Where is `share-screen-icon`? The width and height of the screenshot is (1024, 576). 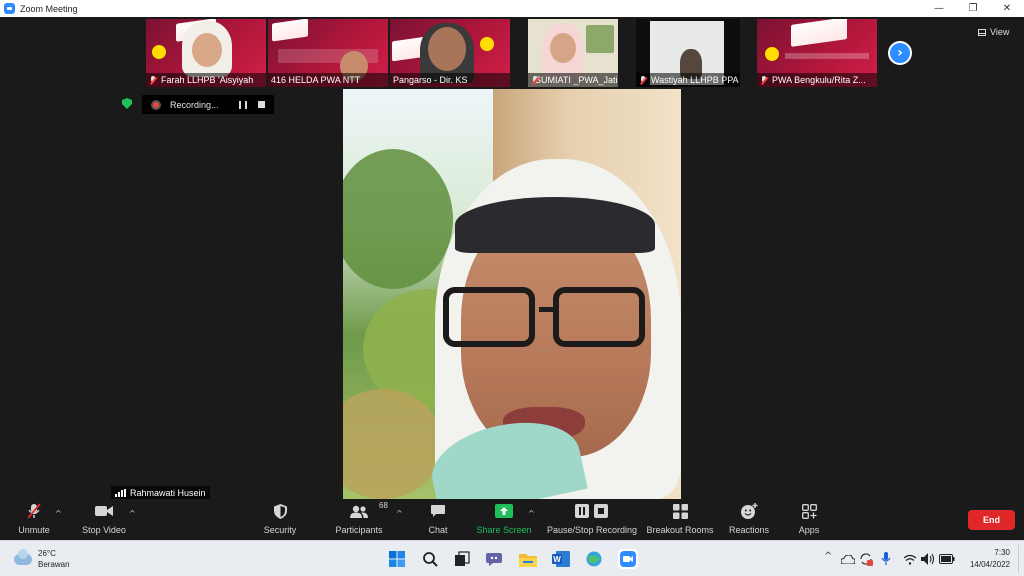 share-screen-icon is located at coordinates (504, 511).